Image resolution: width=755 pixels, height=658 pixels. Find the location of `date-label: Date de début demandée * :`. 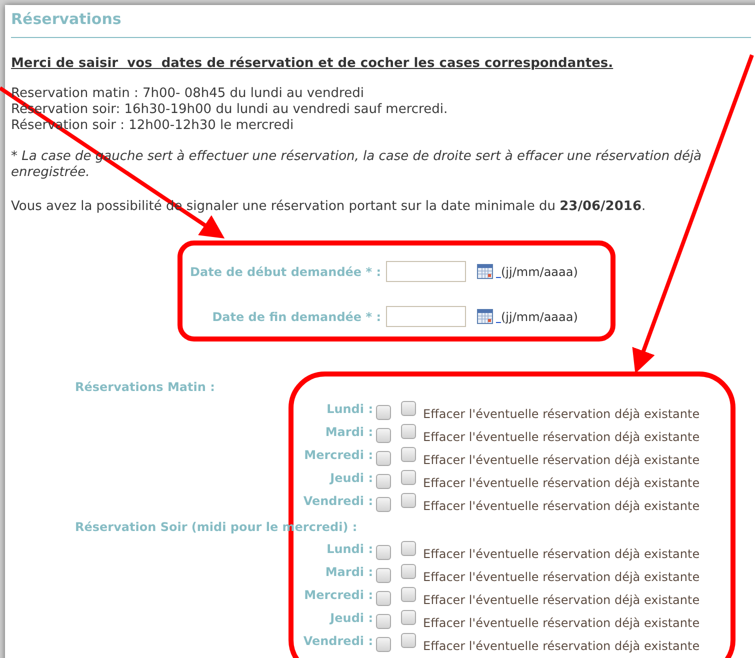

date-label: Date de début demandée * : is located at coordinates (285, 272).